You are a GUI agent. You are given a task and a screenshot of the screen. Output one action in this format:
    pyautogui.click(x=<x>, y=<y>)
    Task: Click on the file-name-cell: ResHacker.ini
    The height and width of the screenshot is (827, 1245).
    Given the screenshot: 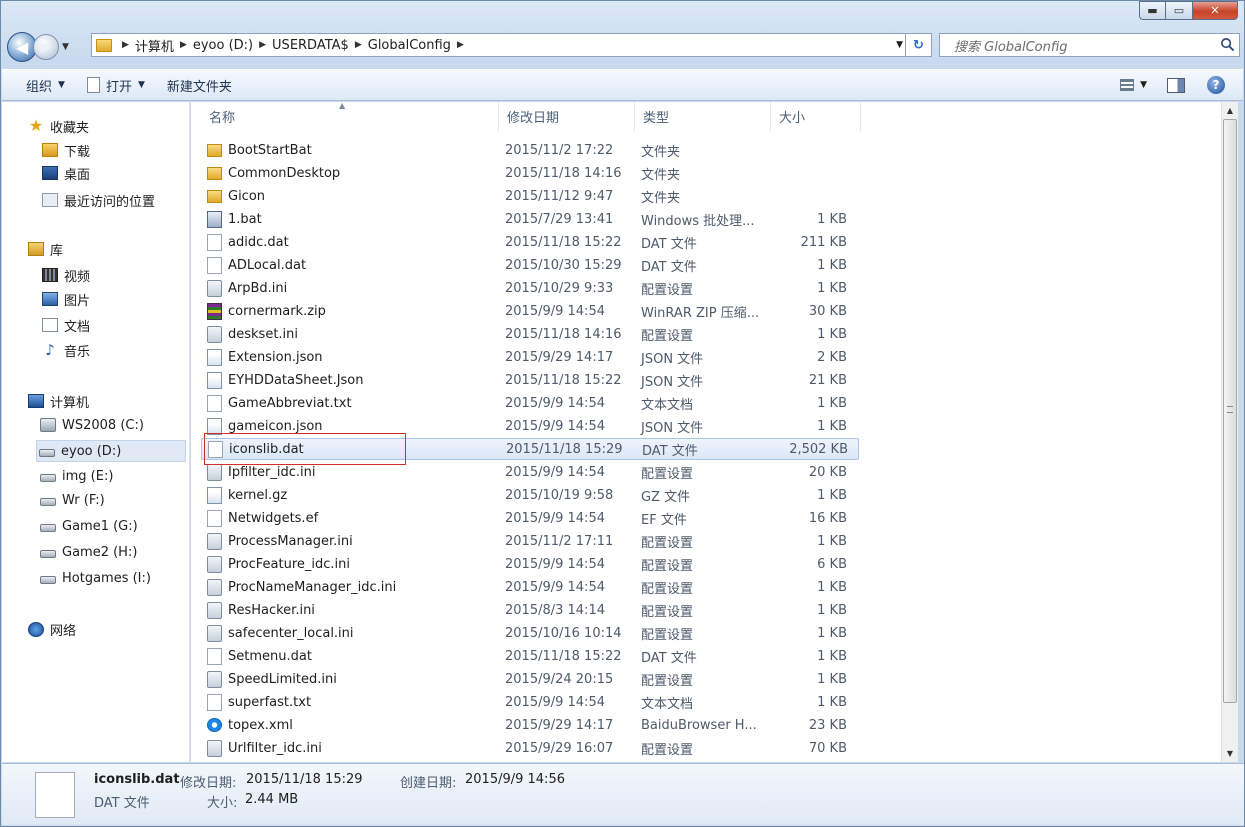 What is the action you would take?
    pyautogui.click(x=349, y=610)
    